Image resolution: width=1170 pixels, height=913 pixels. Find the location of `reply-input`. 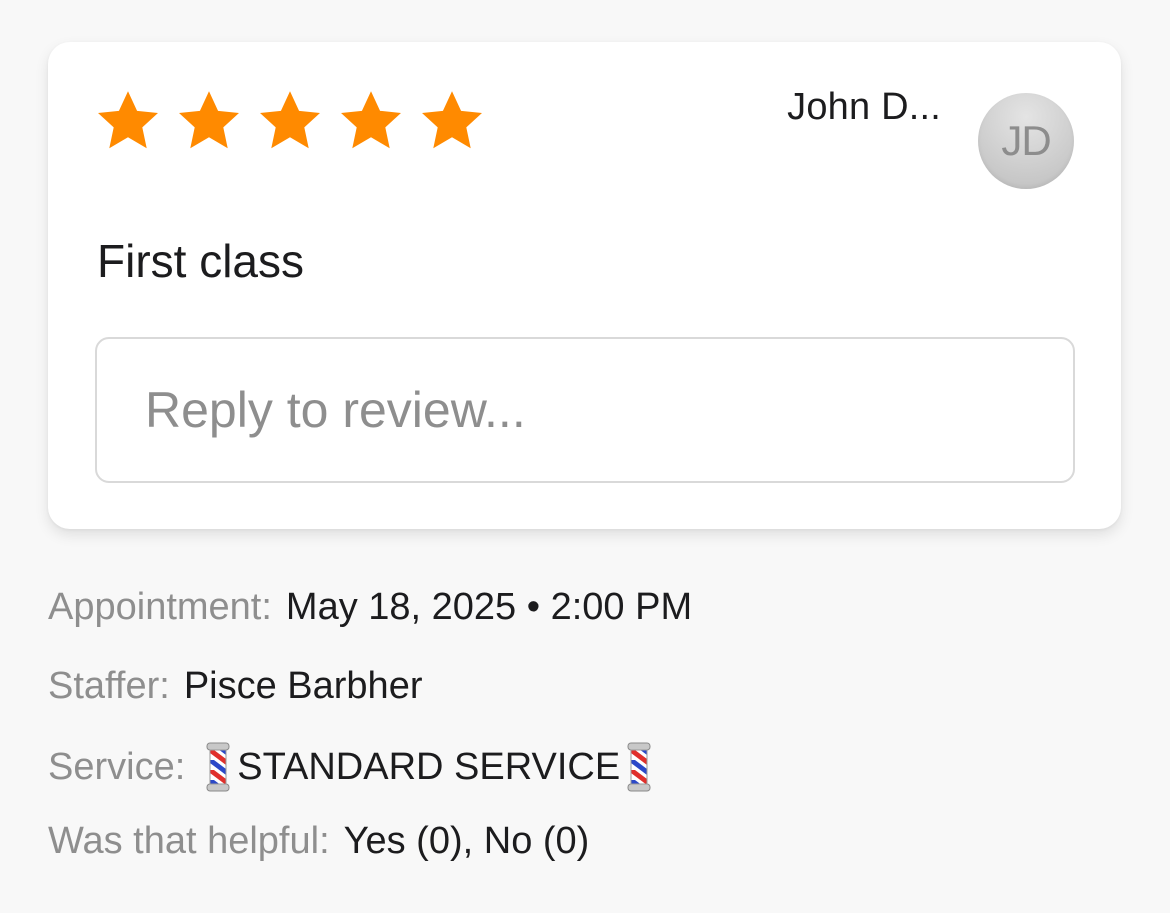

reply-input is located at coordinates (585, 410).